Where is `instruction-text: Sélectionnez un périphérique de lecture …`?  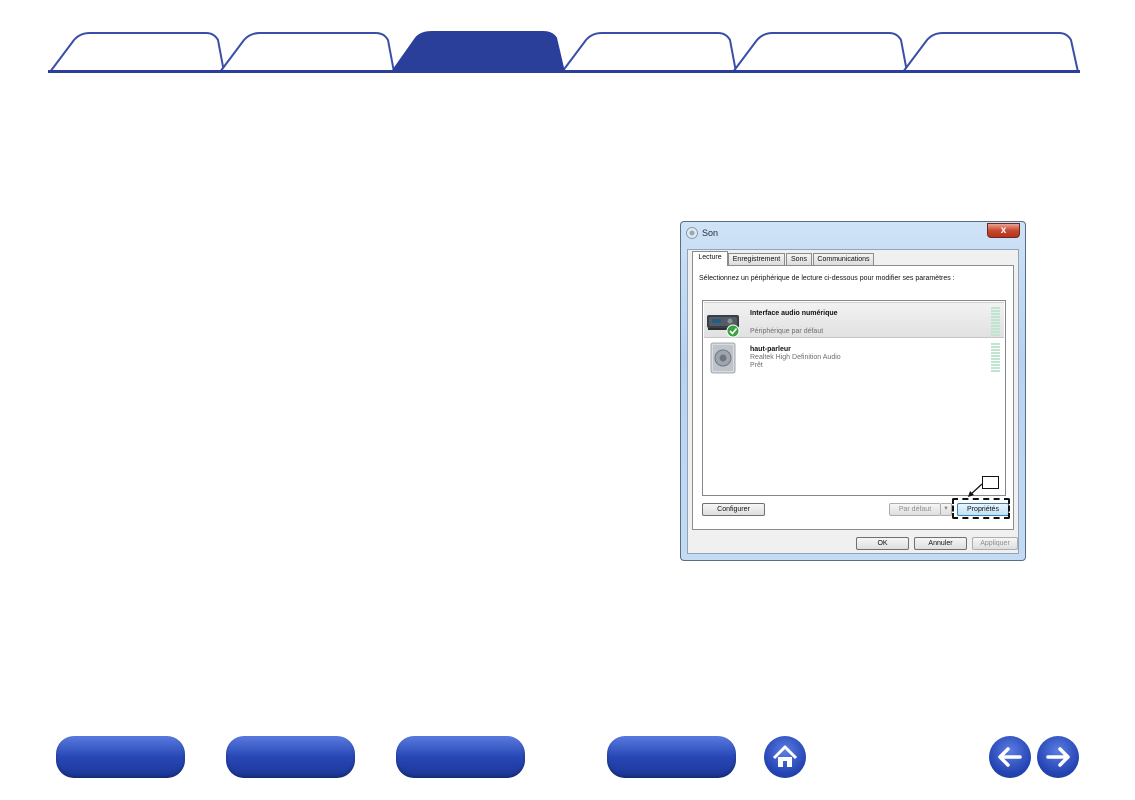
instruction-text: Sélectionnez un périphérique de lecture … is located at coordinates (827, 278).